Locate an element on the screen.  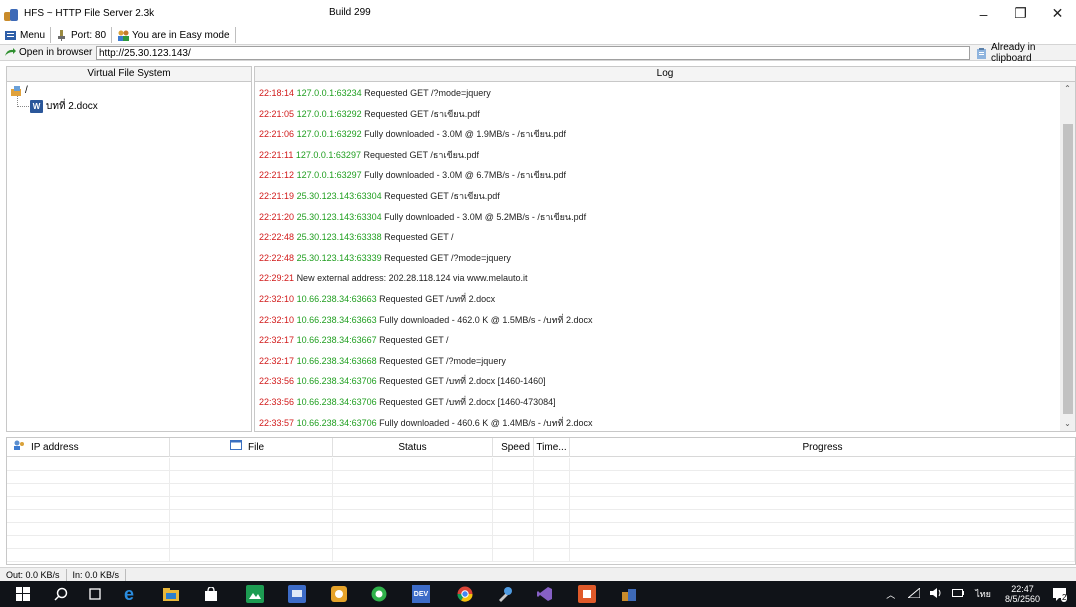
volume-icon is located at coordinates (936, 594).